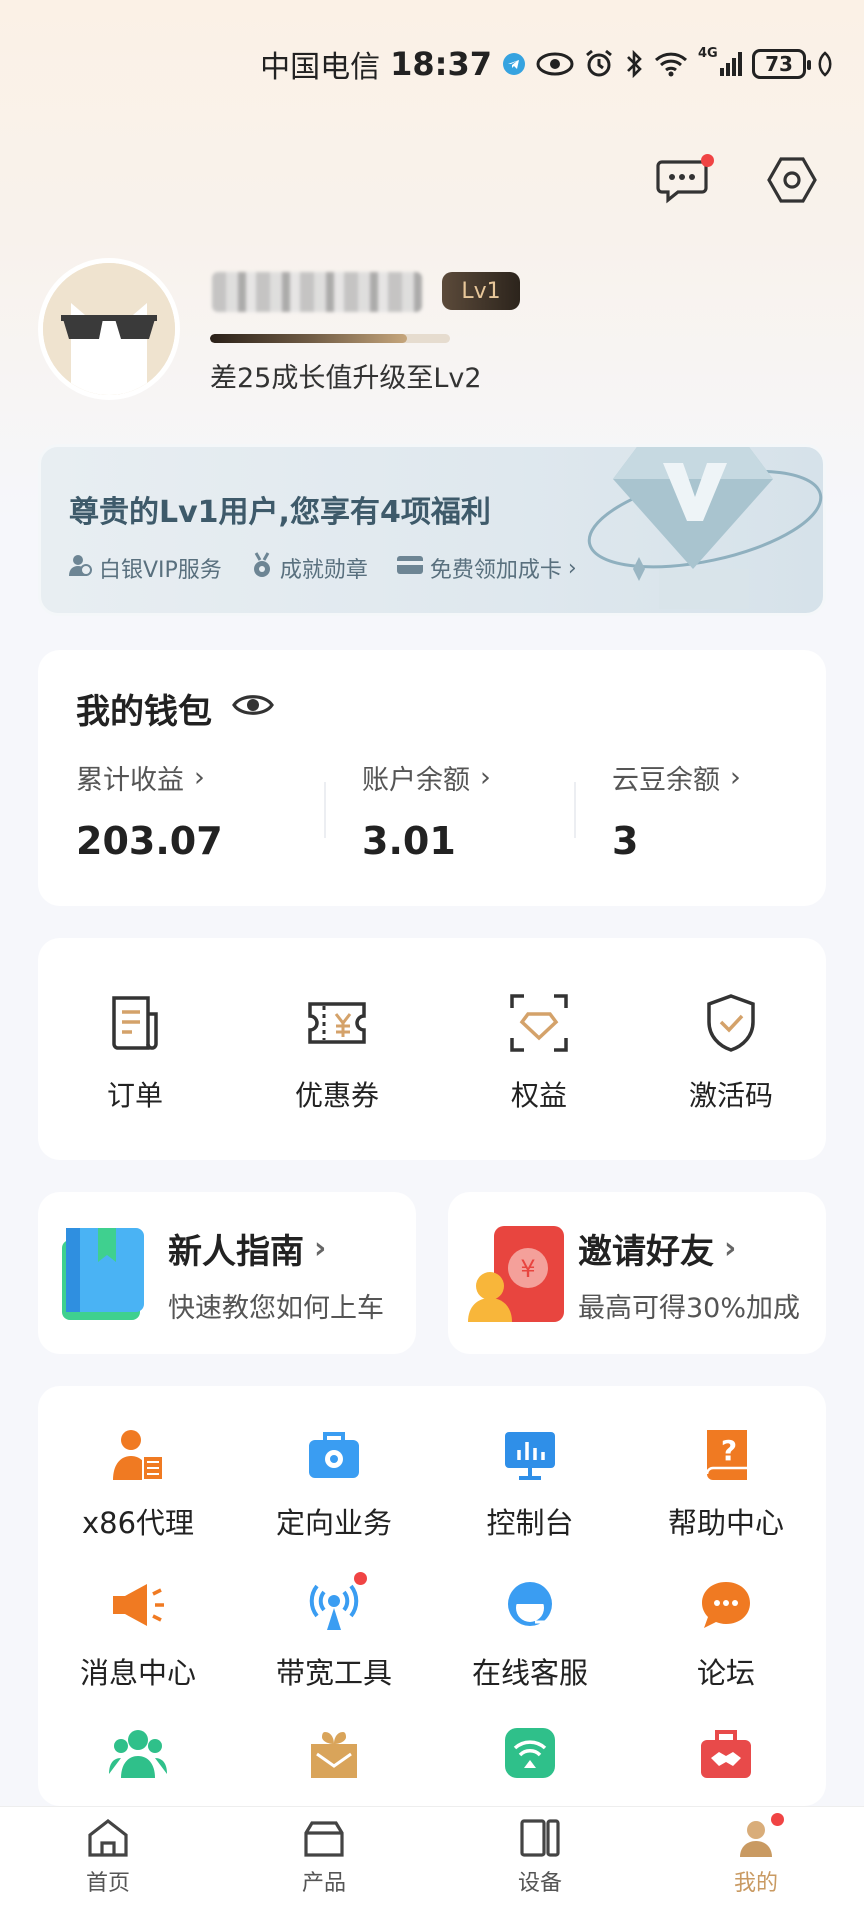 This screenshot has width=864, height=1920. I want to click on service-forum: 论坛, so click(726, 1634).